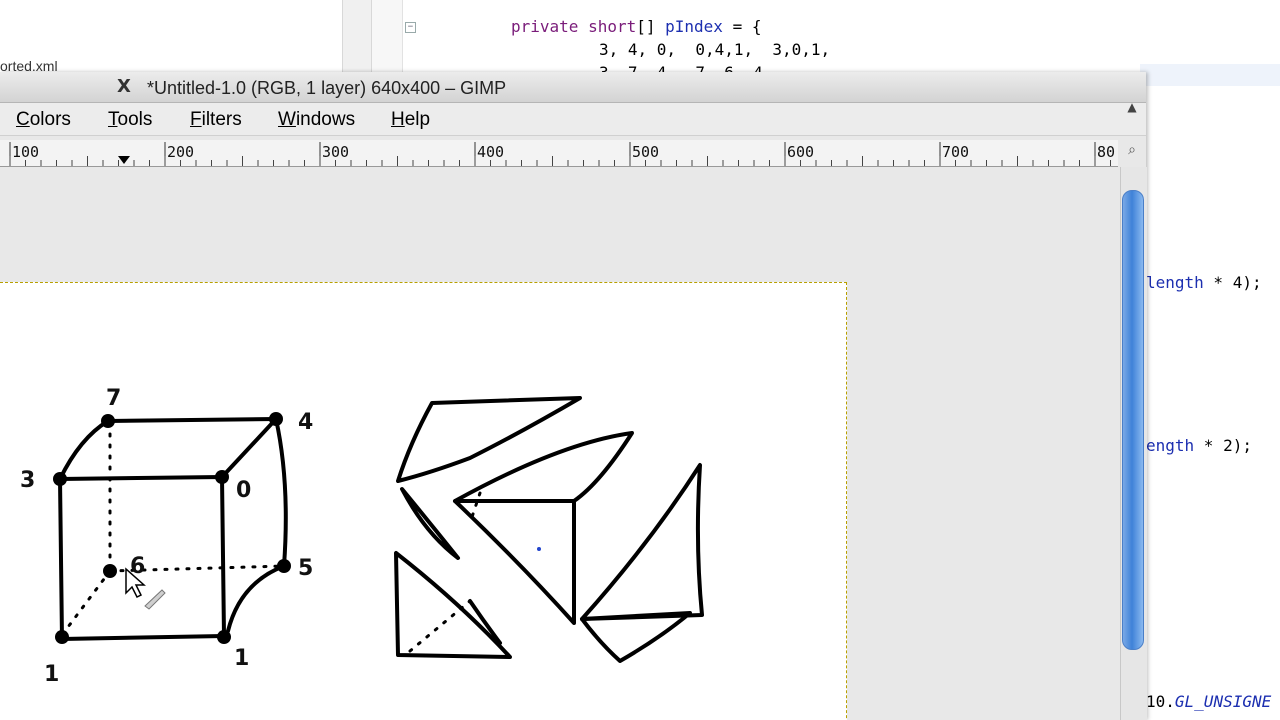  I want to click on vertex-label: 4, so click(305, 422).